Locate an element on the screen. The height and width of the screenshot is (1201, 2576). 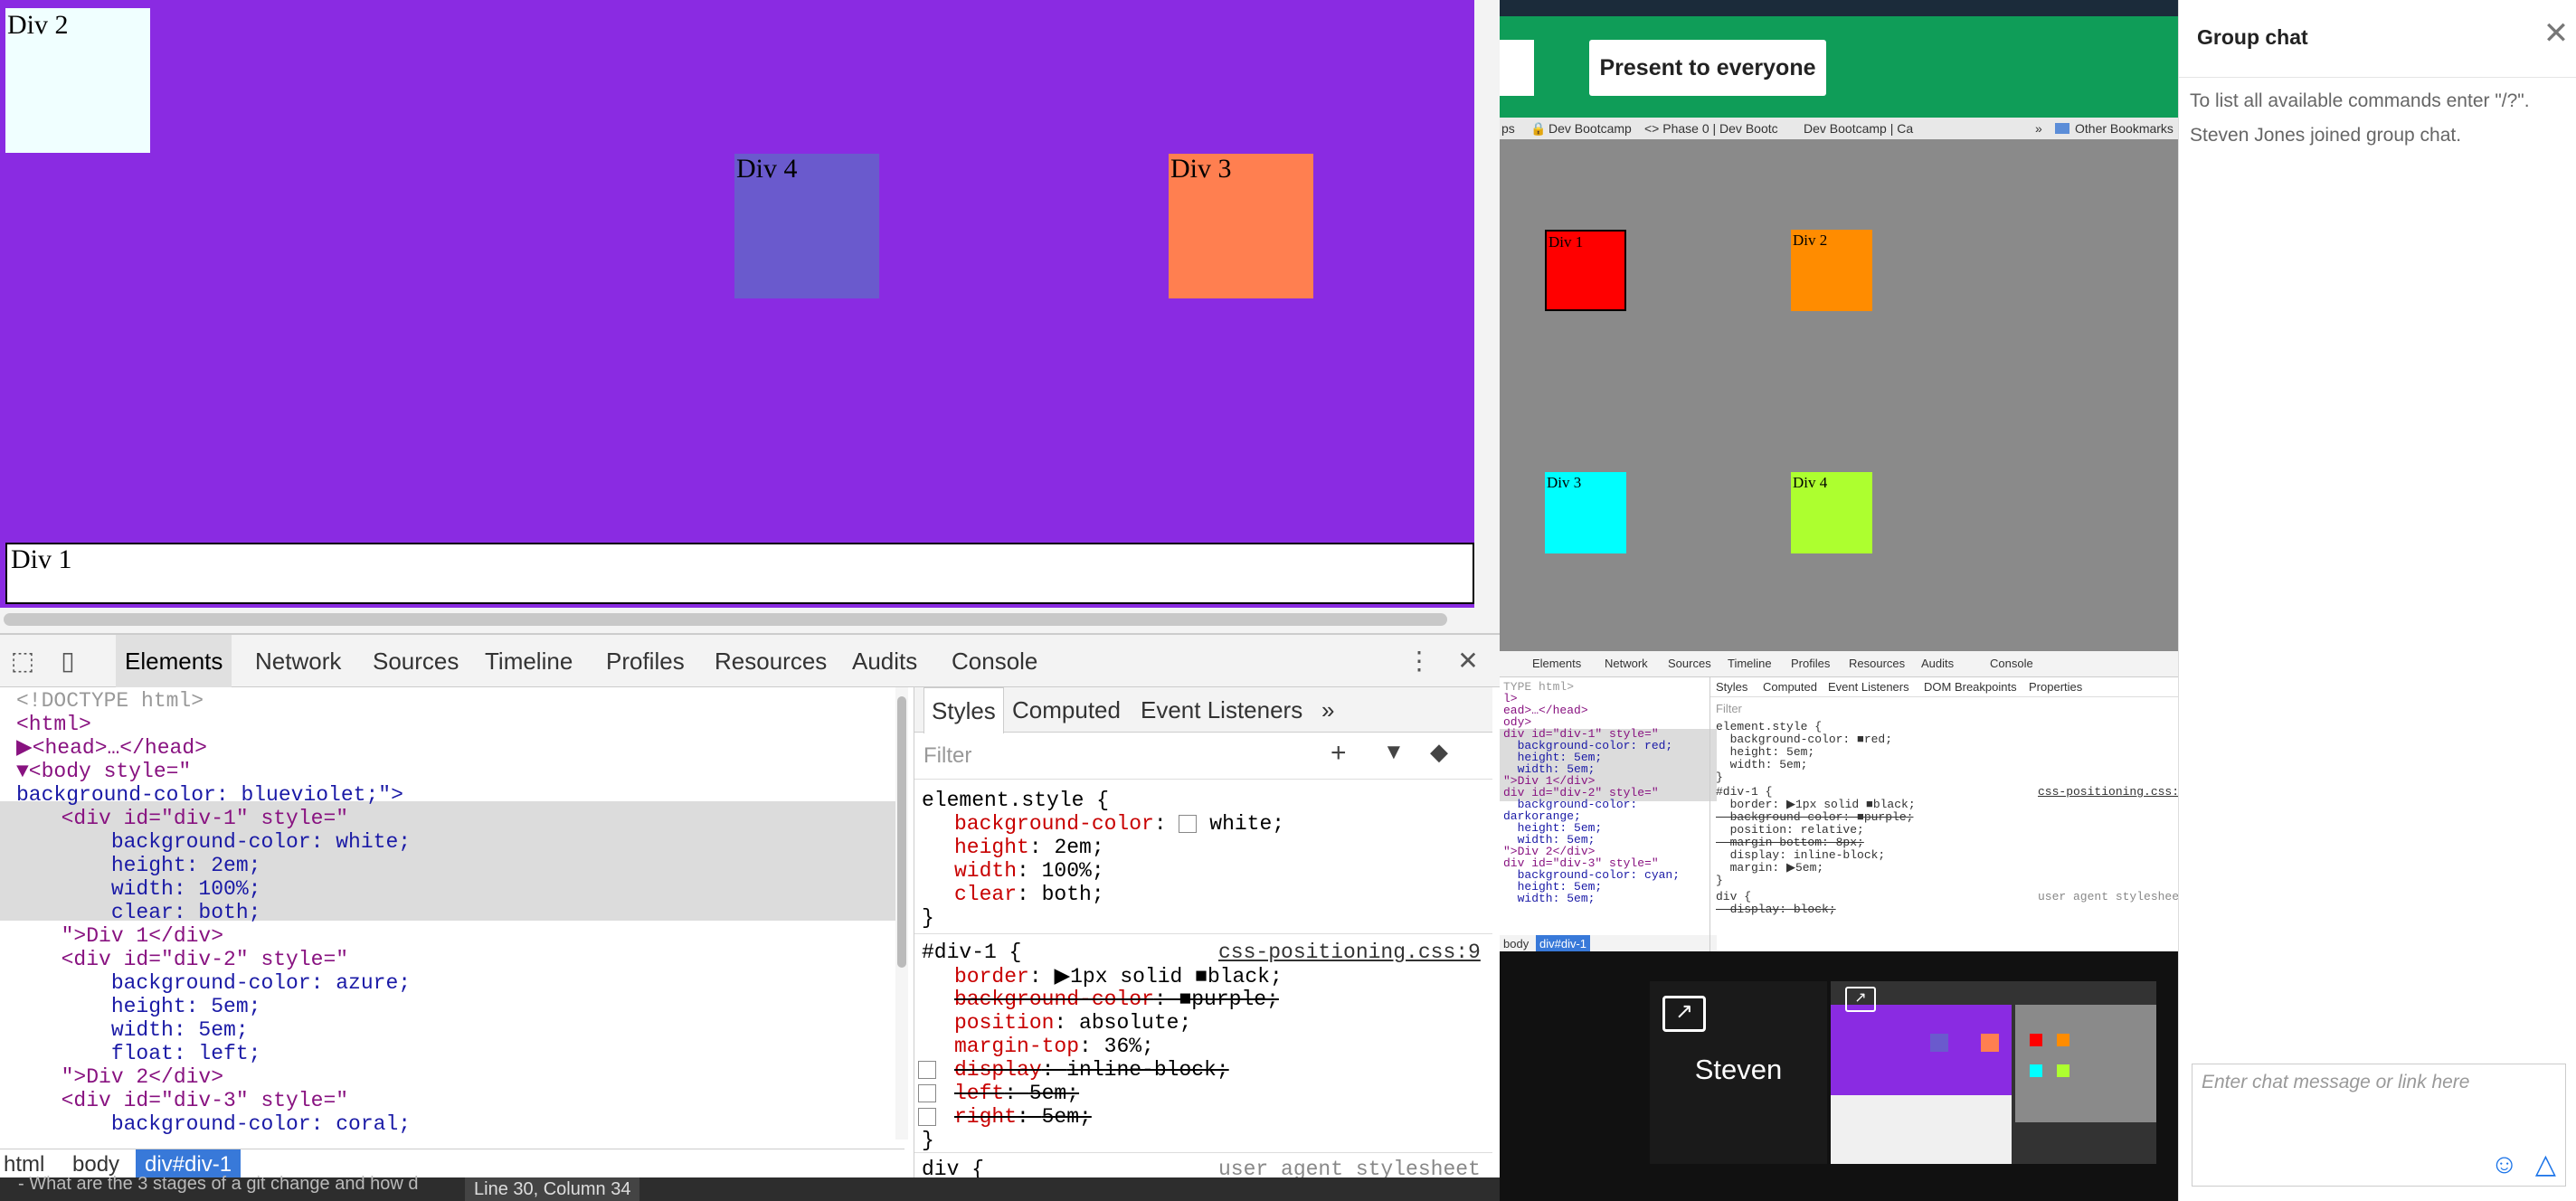
css-property: display is located at coordinates (998, 1070).